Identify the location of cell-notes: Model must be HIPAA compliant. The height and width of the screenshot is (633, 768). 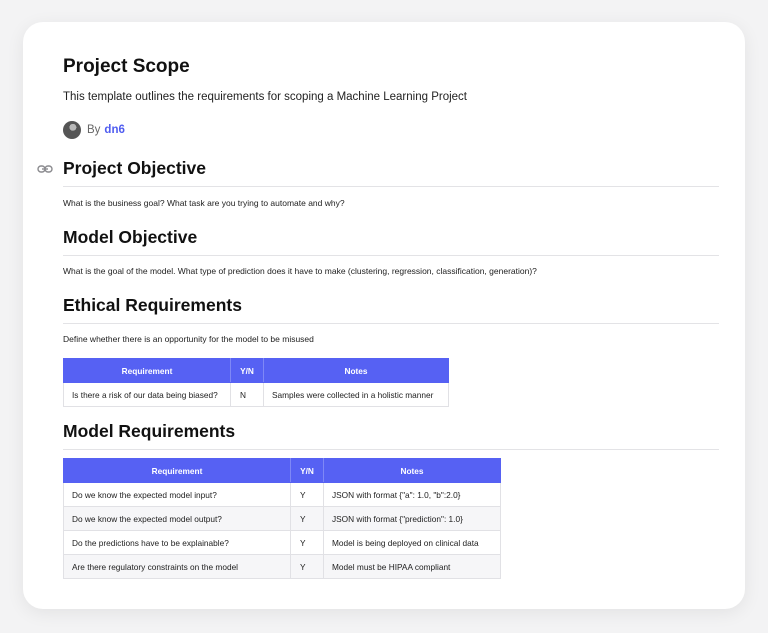
(412, 566).